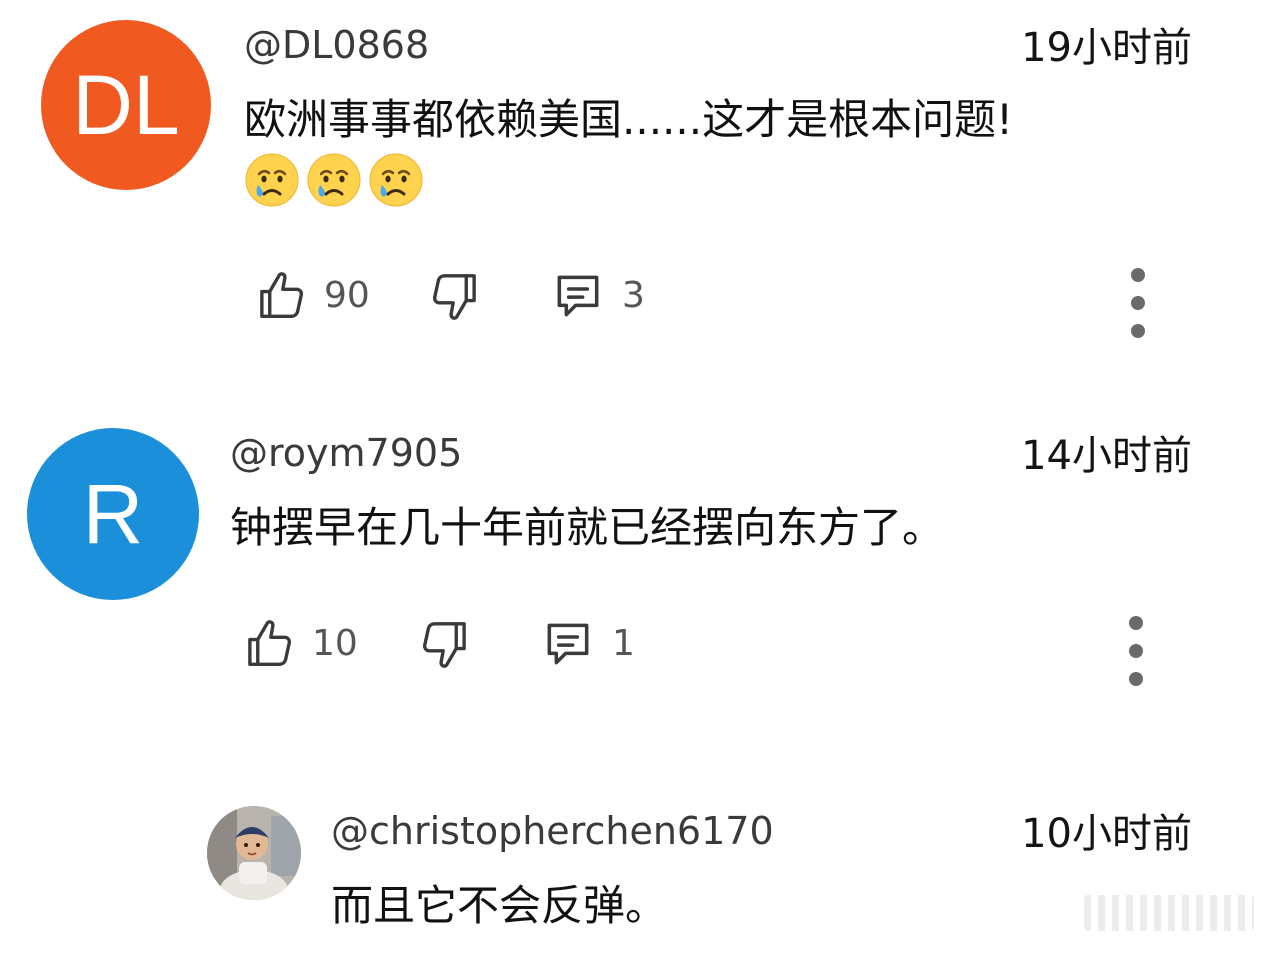 This screenshot has width=1280, height=959. I want to click on like-button: 90, so click(312, 296).